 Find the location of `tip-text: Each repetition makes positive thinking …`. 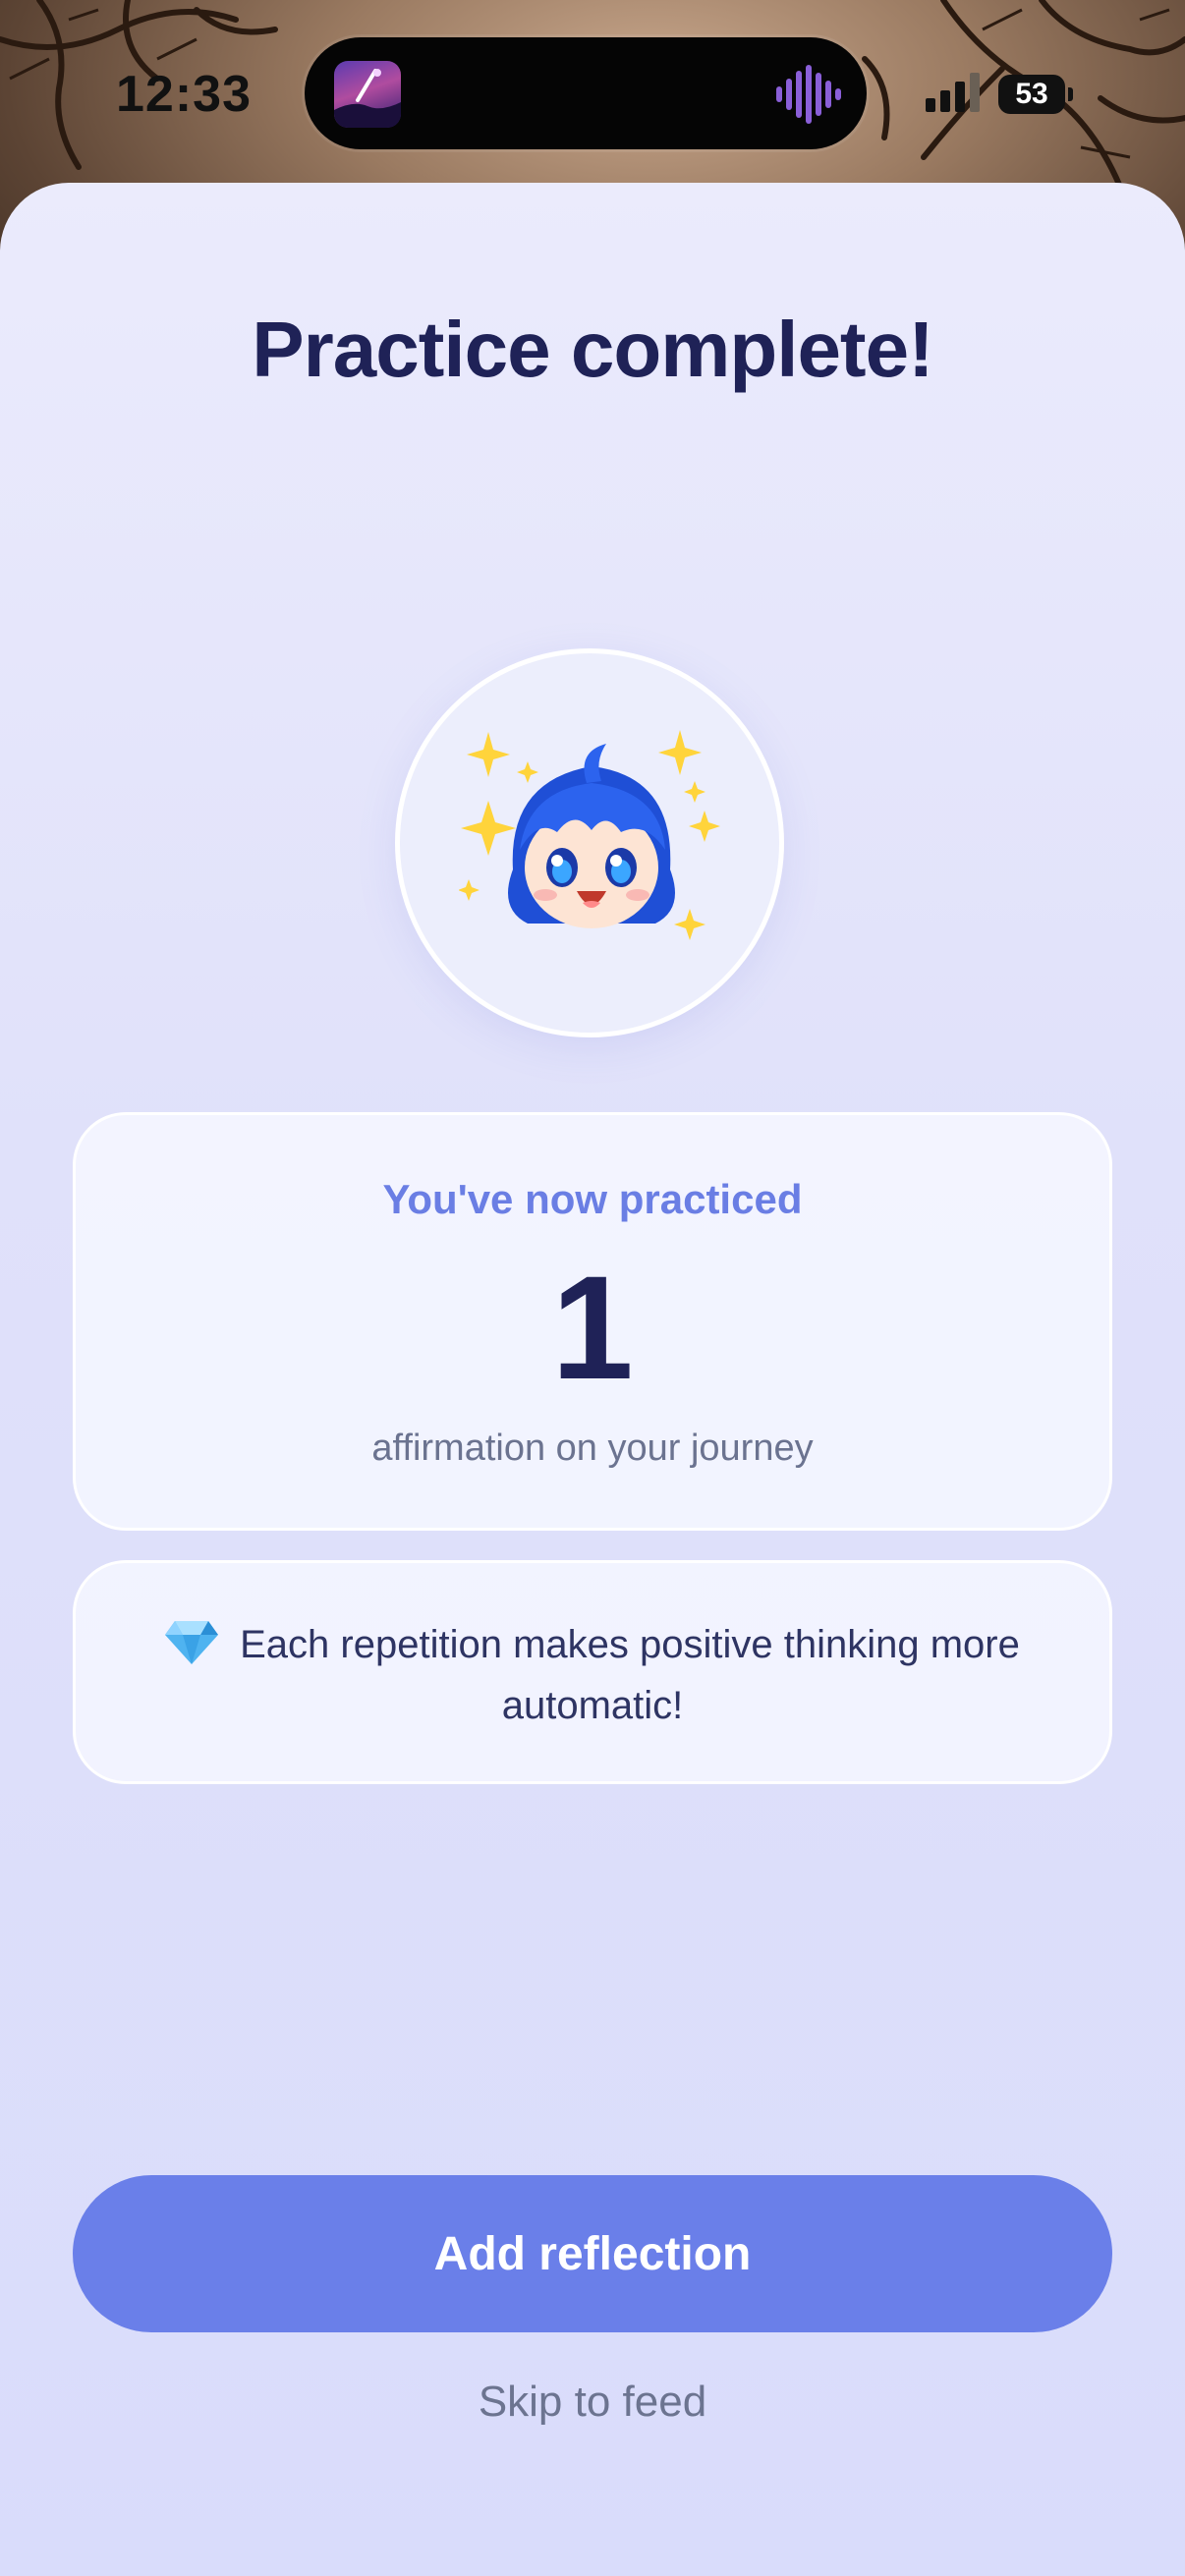

tip-text: Each repetition makes positive thinking … is located at coordinates (630, 1675).